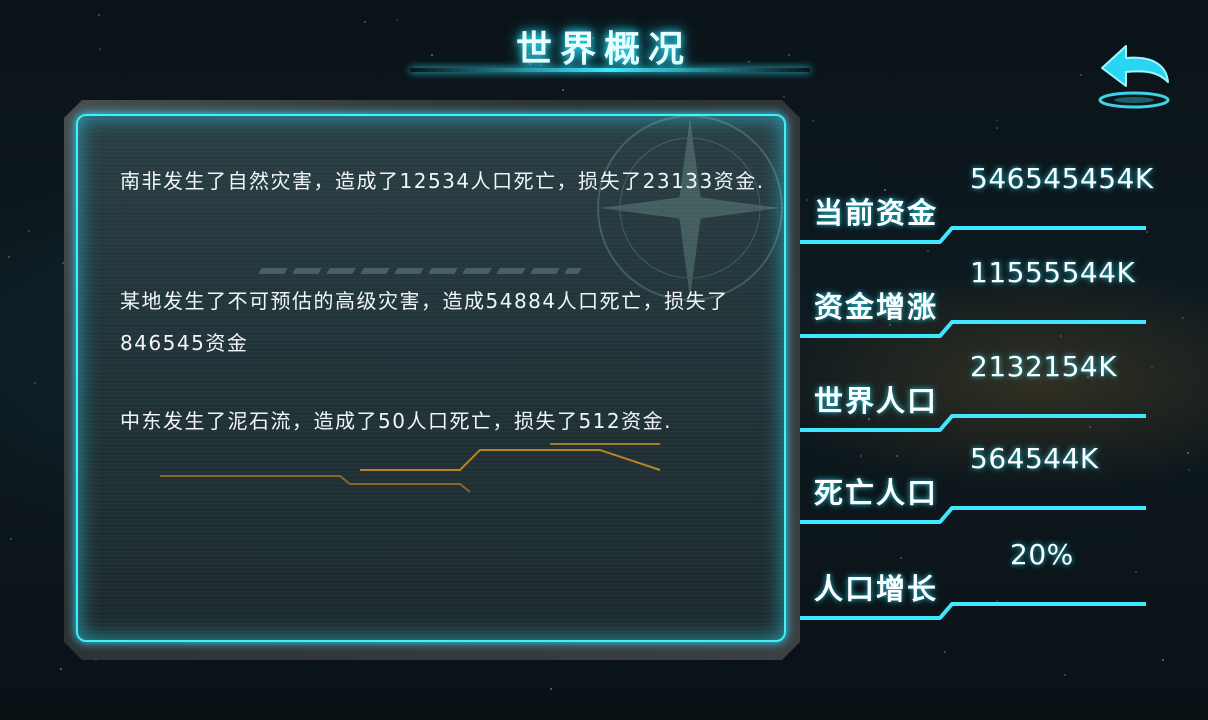 Image resolution: width=1208 pixels, height=720 pixels. Describe the element at coordinates (690, 208) in the screenshot. I see `compass-decoration` at that location.